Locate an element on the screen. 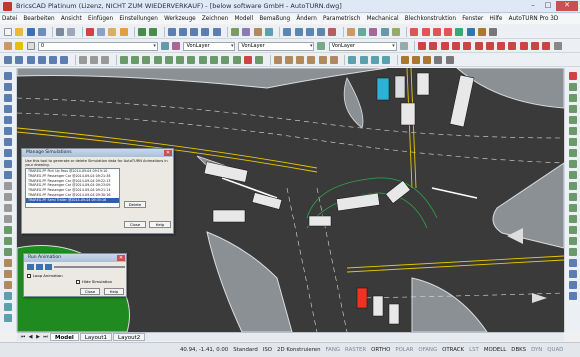 The width and height of the screenshot is (580, 357). subtract-icon is located at coordinates (311, 60).